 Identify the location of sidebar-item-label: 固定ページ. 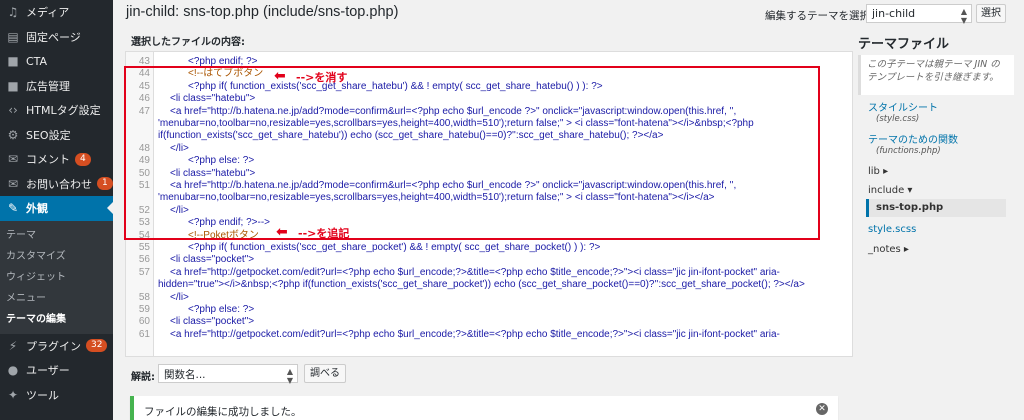
(53, 37).